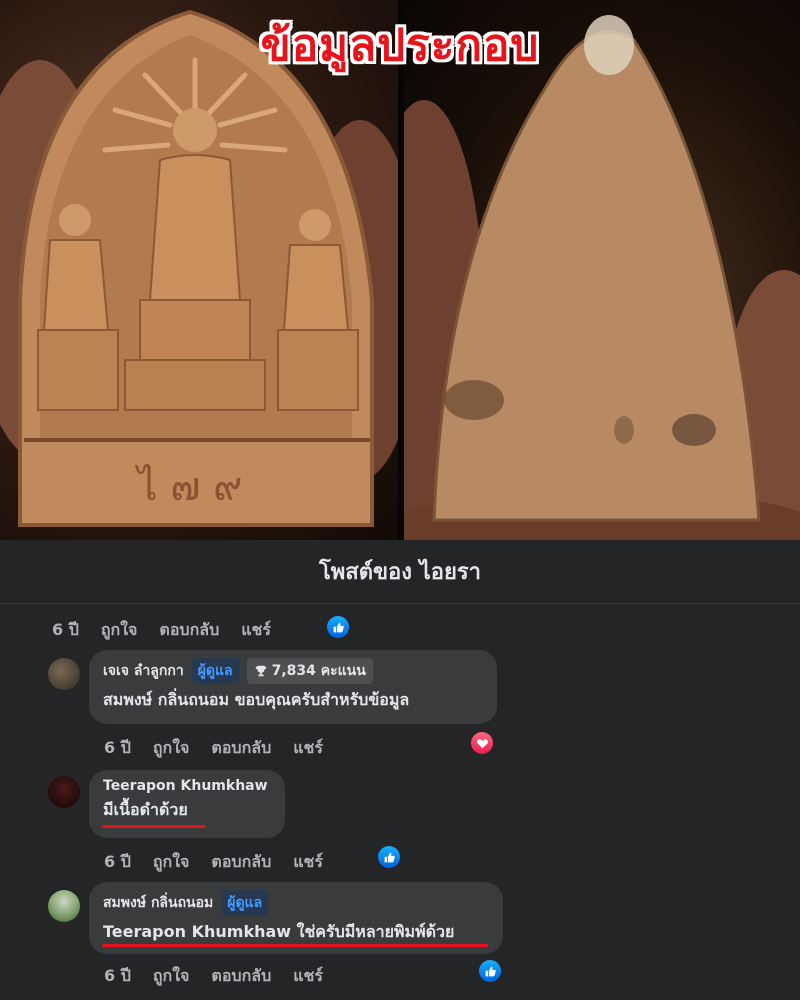 The height and width of the screenshot is (1000, 800). Describe the element at coordinates (145, 809) in the screenshot. I see `comment-body: มีเนื้อดำด้วย` at that location.